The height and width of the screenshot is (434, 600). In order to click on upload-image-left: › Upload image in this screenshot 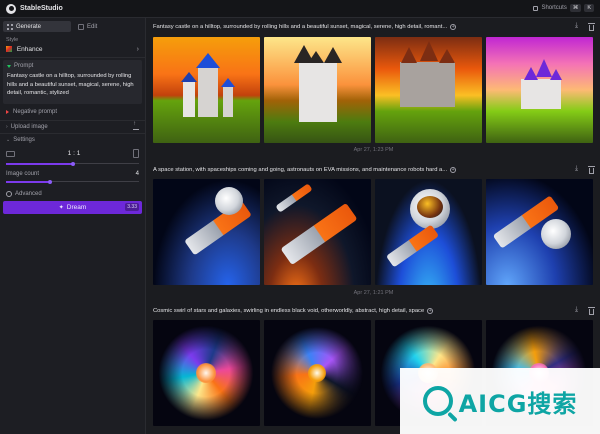, I will do `click(27, 127)`.